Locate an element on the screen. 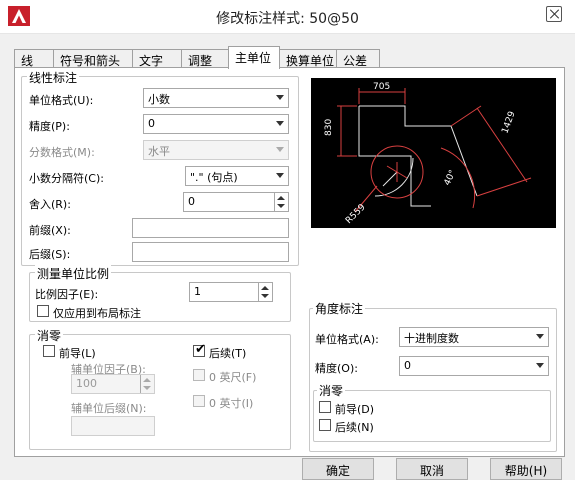 The image size is (575, 480). unit-format-value: 小数 is located at coordinates (159, 99).